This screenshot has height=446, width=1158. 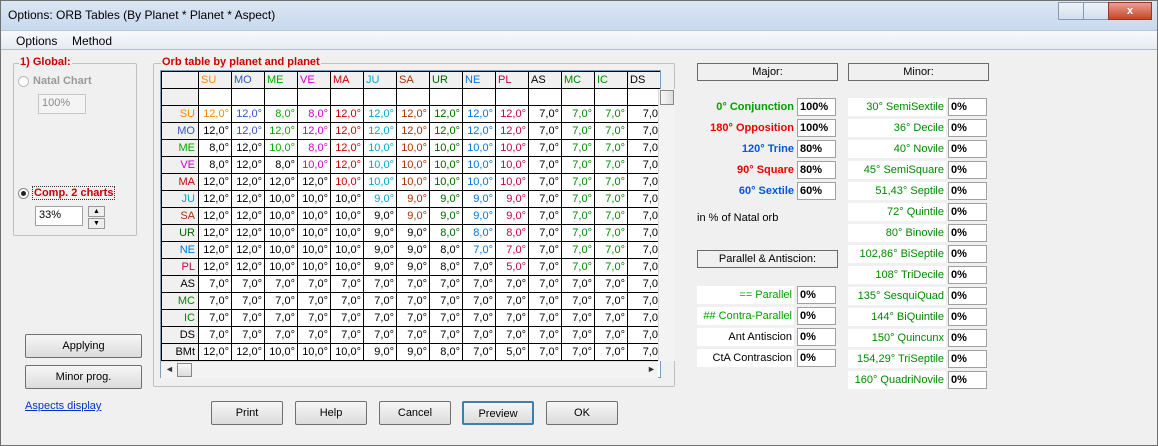 I want to click on maximize-button, so click(x=1096, y=11).